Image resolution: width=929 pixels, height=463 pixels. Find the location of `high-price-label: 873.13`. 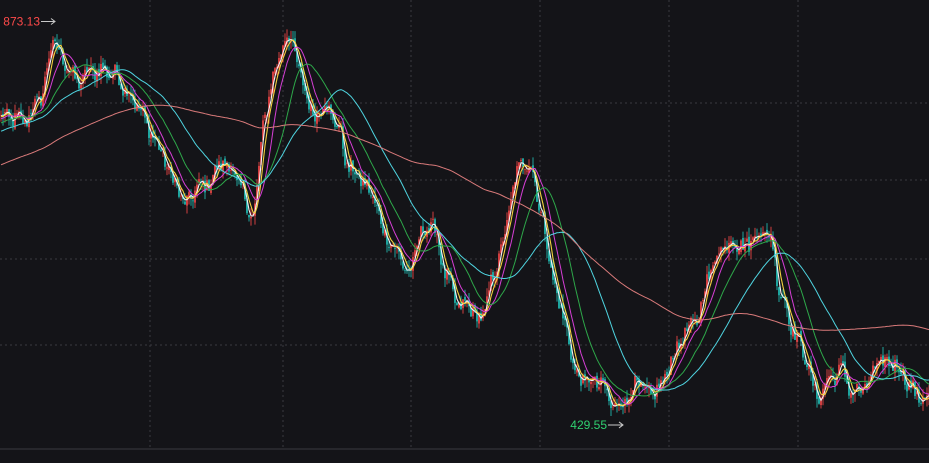

high-price-label: 873.13 is located at coordinates (21, 22).